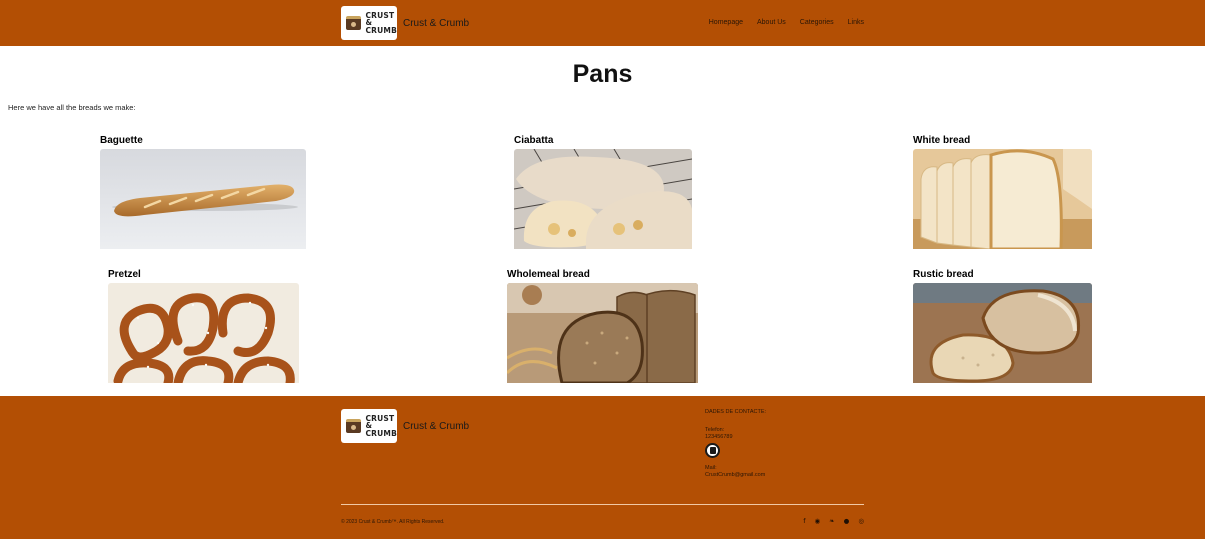 The height and width of the screenshot is (539, 1205). Describe the element at coordinates (726, 22) in the screenshot. I see `nav-homepage: Homepage` at that location.